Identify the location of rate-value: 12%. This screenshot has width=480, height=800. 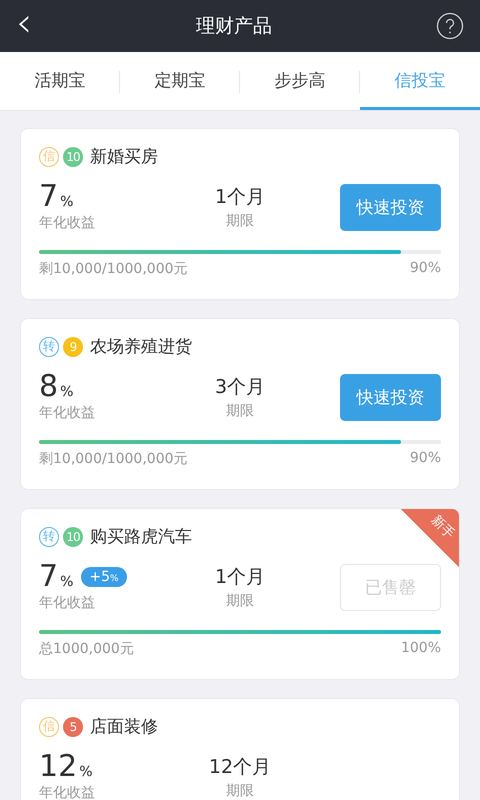
(65, 767).